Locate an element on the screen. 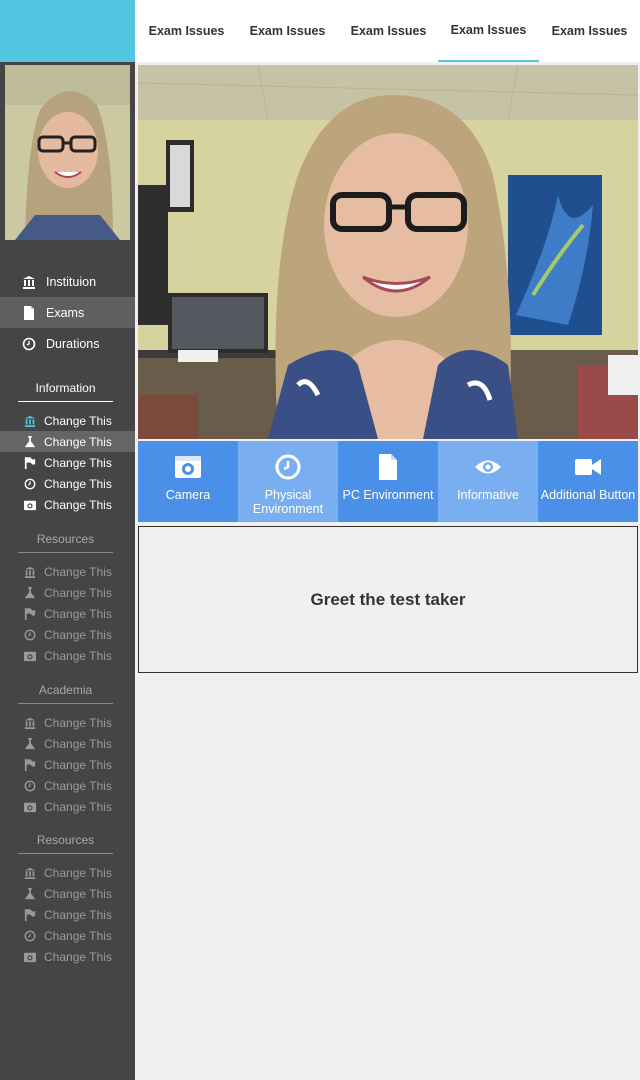  instruction-panel: Greet the test taker is located at coordinates (388, 599).